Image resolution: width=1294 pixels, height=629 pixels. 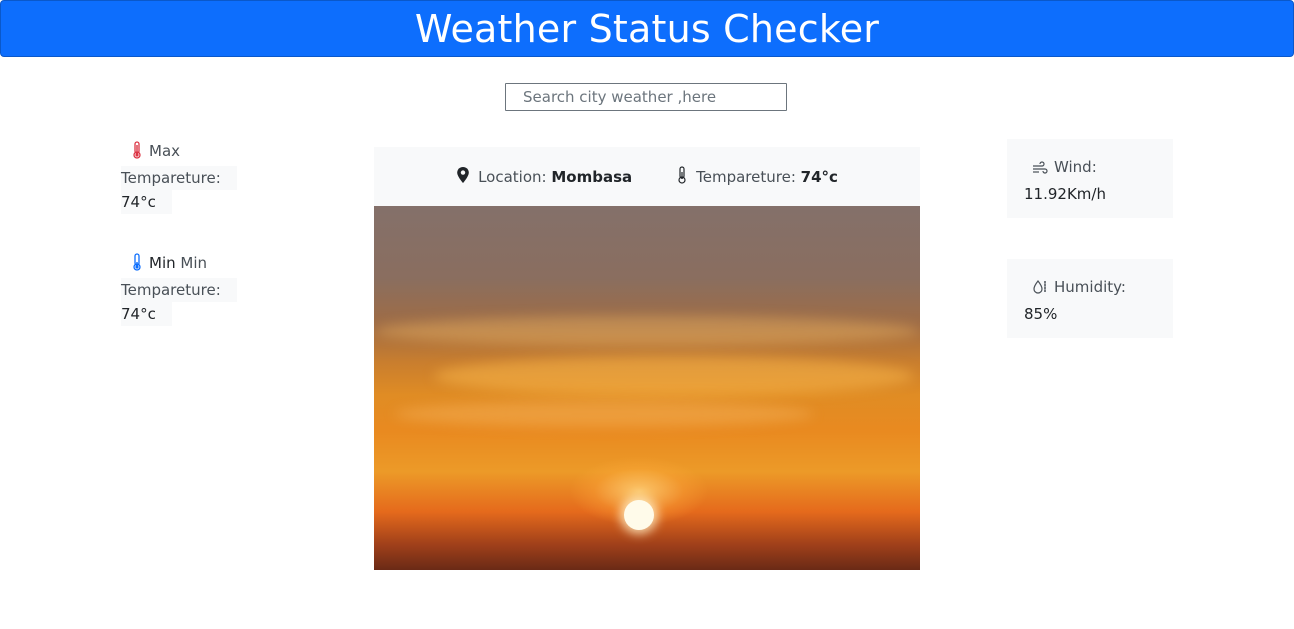 I want to click on location-value: Mombasa, so click(x=592, y=176).